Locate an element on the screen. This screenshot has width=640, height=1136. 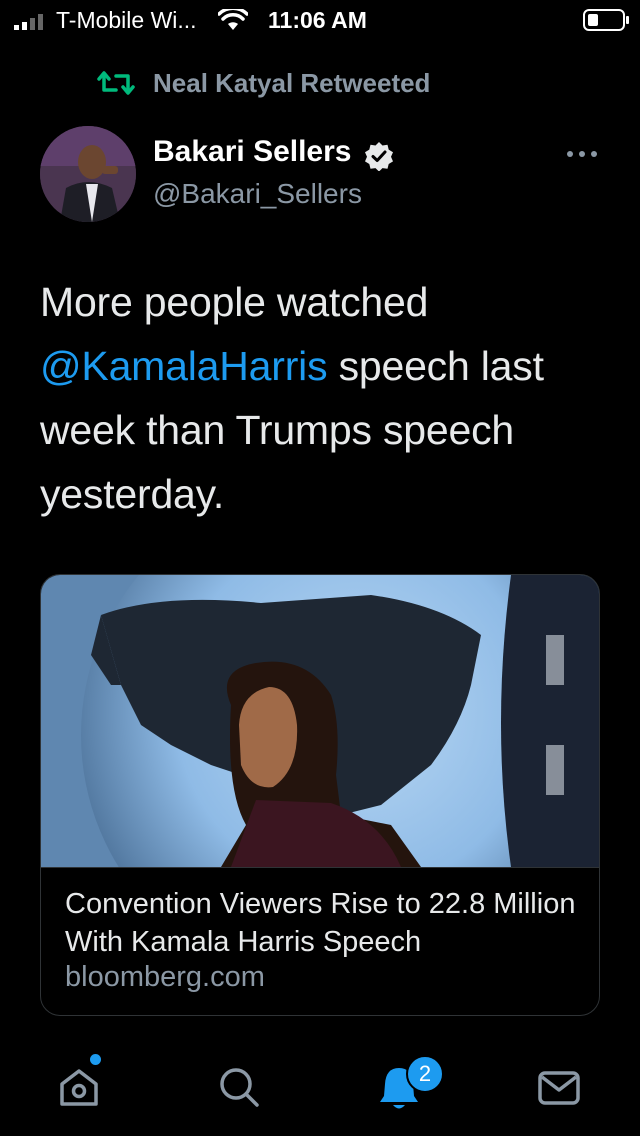
search-icon is located at coordinates (239, 1087).